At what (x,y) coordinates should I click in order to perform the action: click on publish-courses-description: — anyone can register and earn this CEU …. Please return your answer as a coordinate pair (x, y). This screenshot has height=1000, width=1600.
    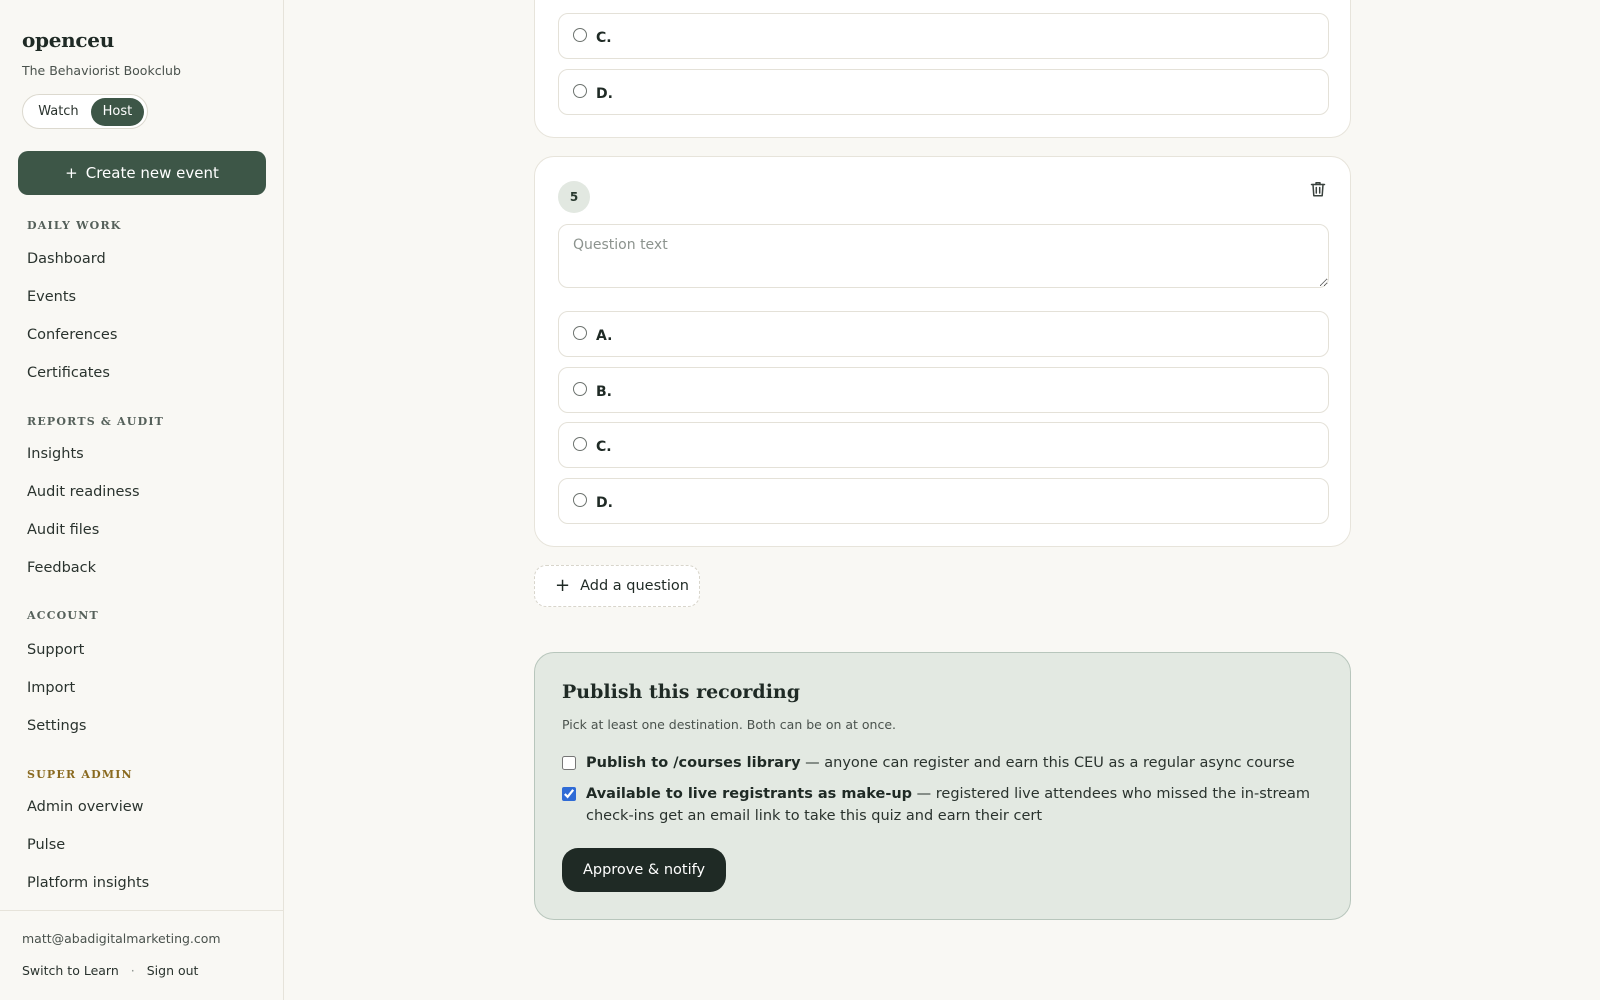
    Looking at the image, I should click on (1047, 763).